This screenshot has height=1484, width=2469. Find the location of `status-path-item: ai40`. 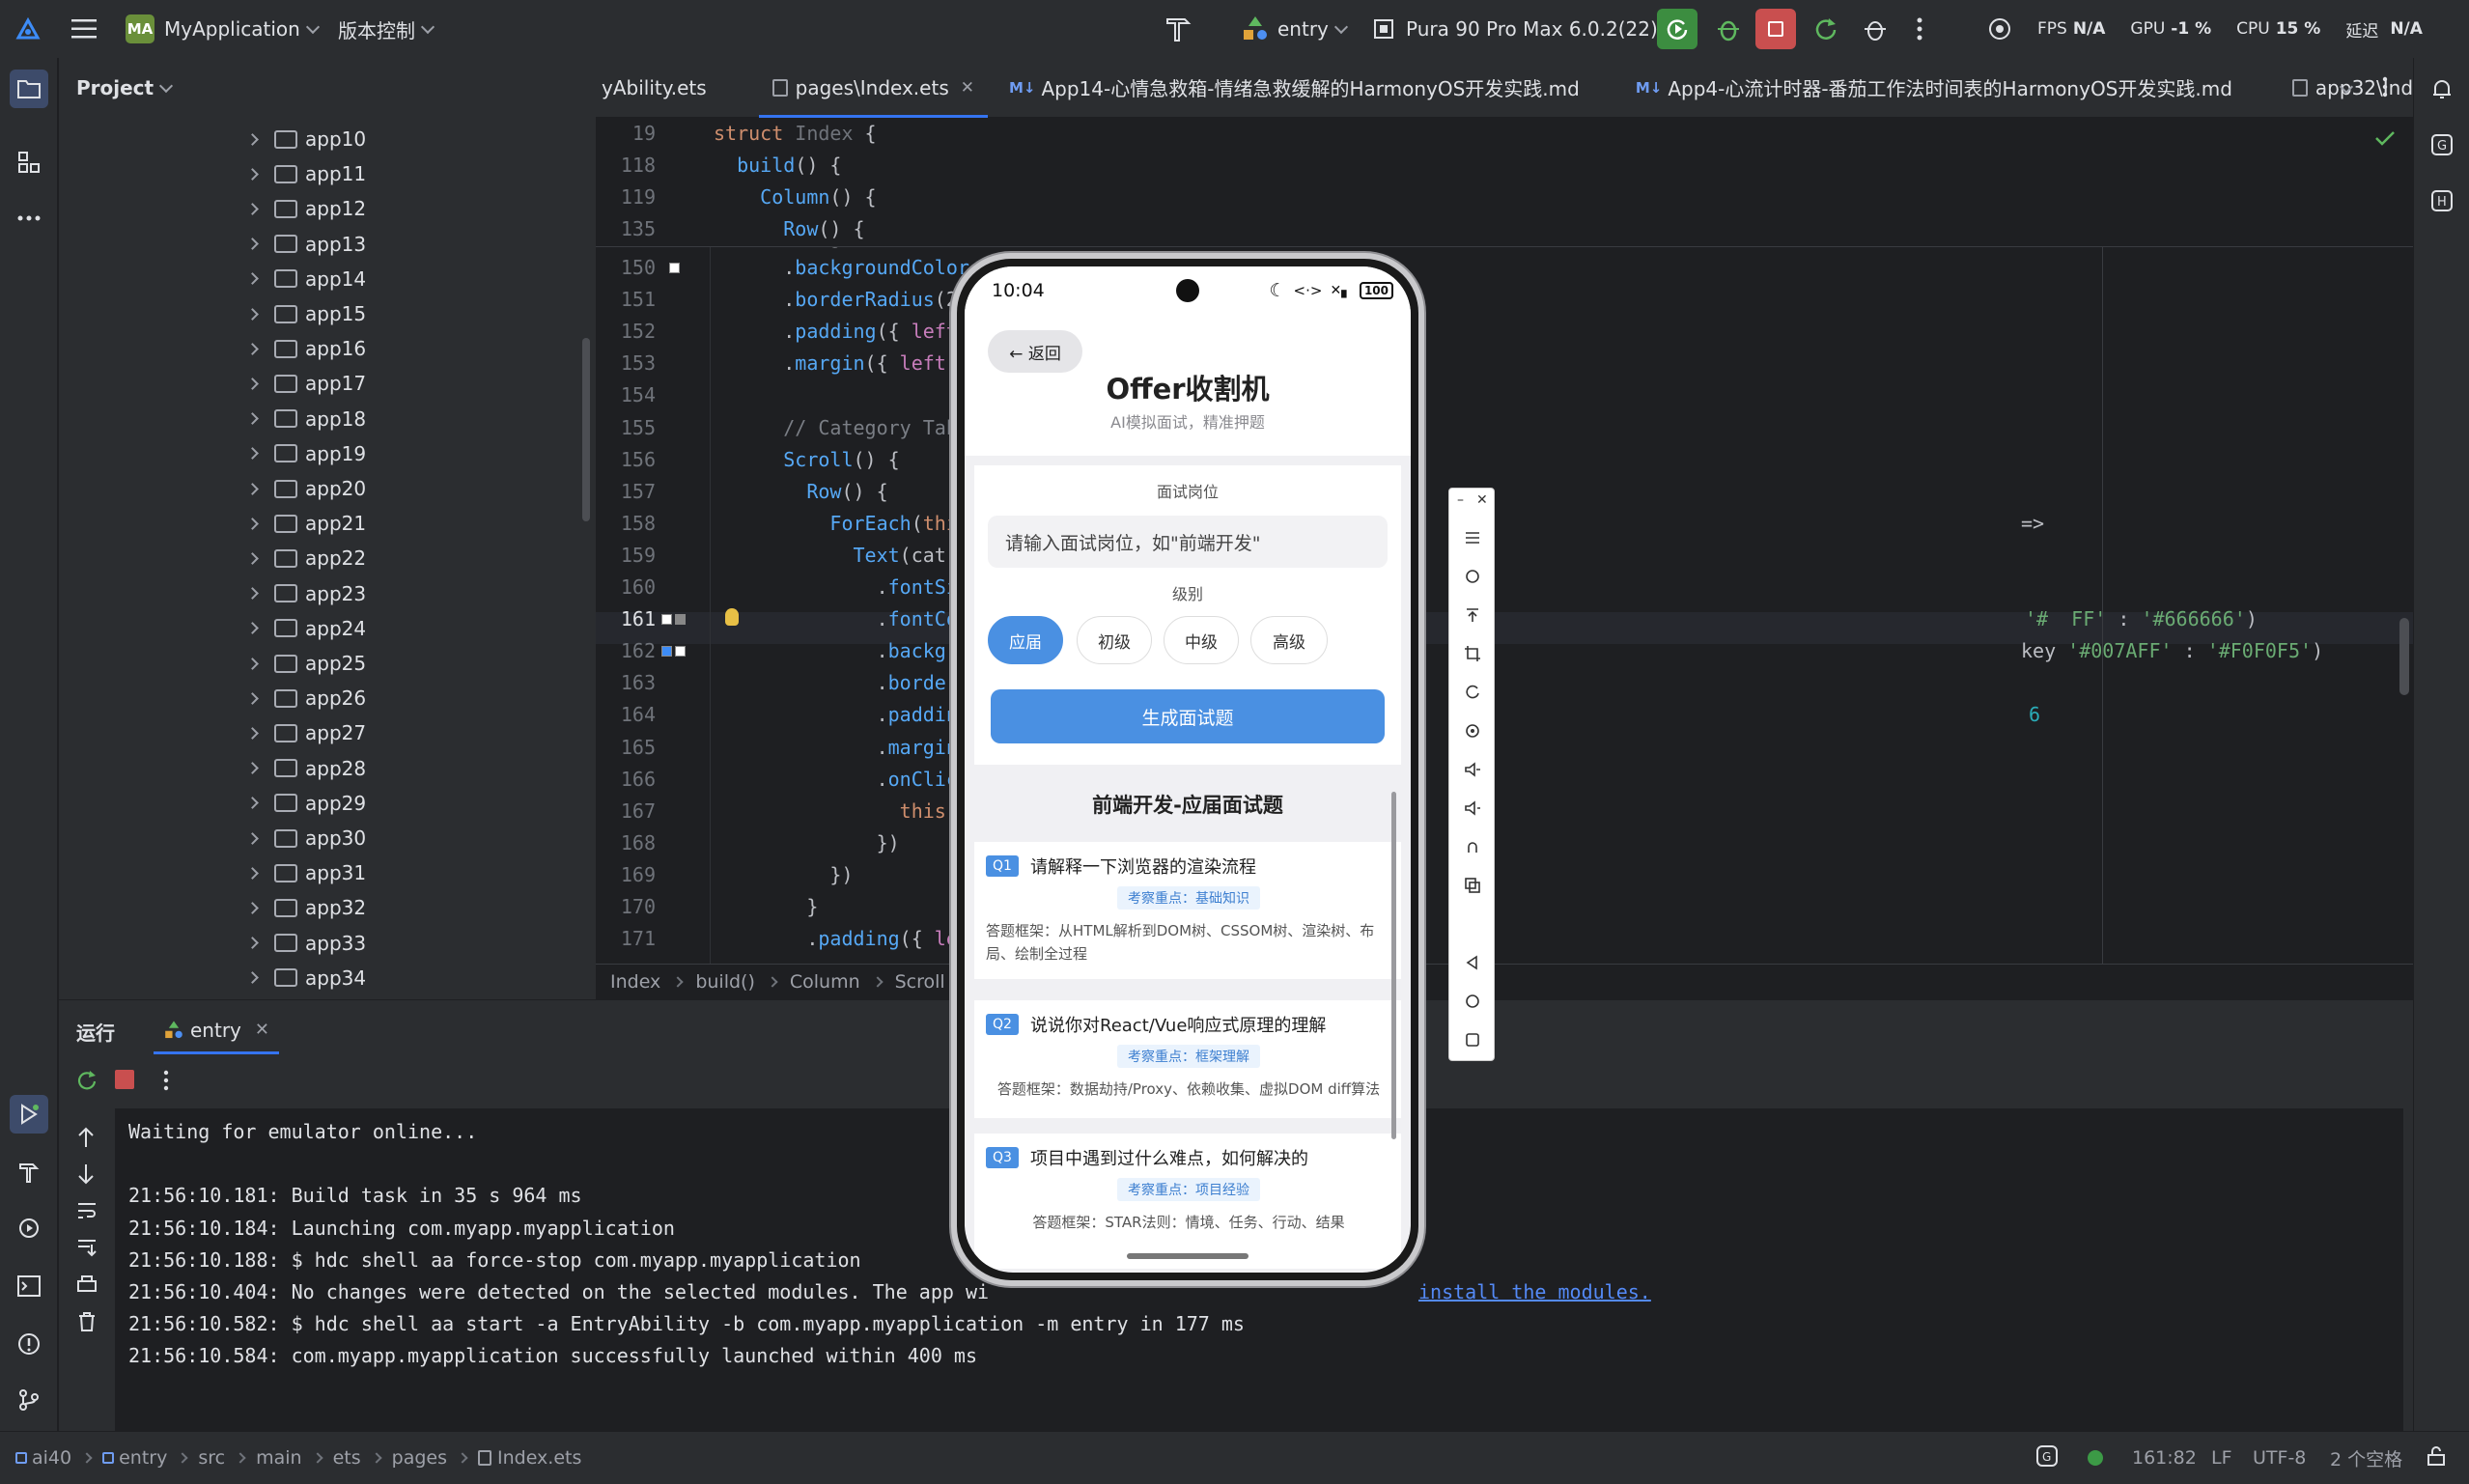

status-path-item: ai40 is located at coordinates (51, 1458).